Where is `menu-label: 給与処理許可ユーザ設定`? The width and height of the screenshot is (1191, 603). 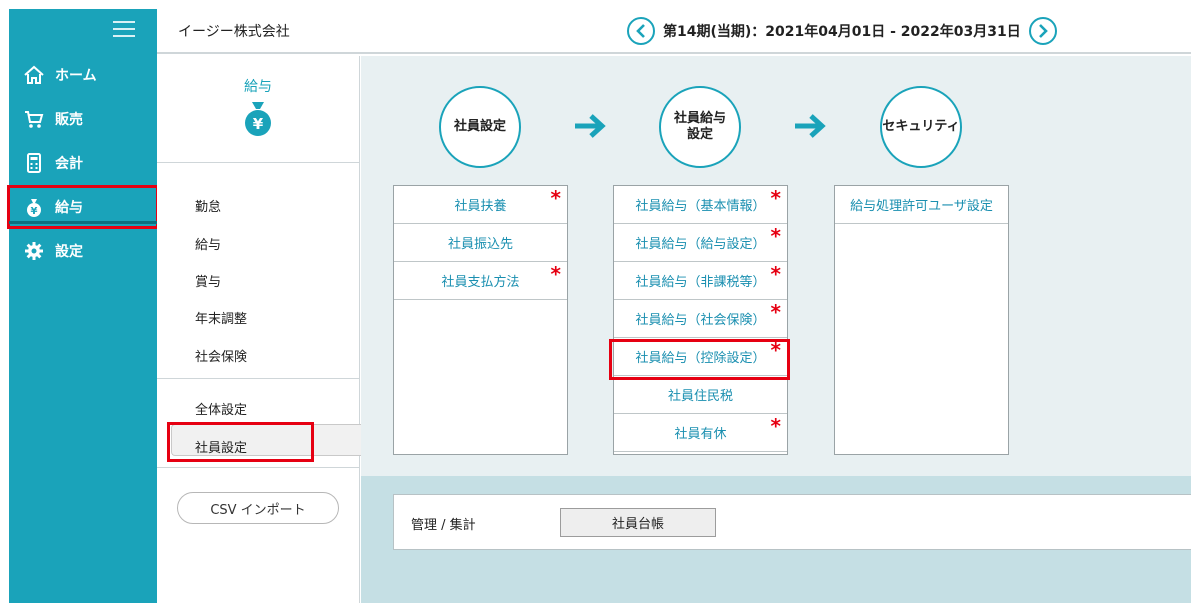 menu-label: 給与処理許可ユーザ設定 is located at coordinates (921, 206).